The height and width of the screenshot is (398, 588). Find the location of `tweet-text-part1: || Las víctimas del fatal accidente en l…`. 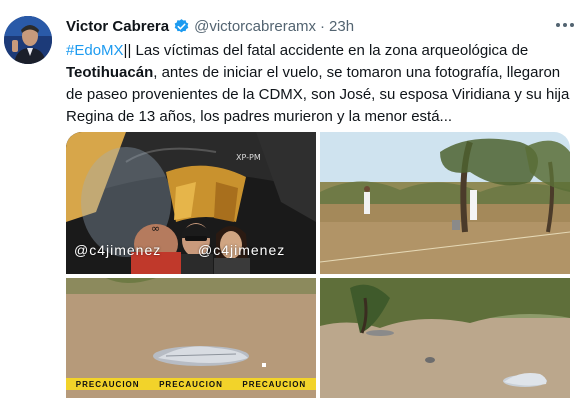

tweet-text-part1: || Las víctimas del fatal accidente en l… is located at coordinates (326, 50).